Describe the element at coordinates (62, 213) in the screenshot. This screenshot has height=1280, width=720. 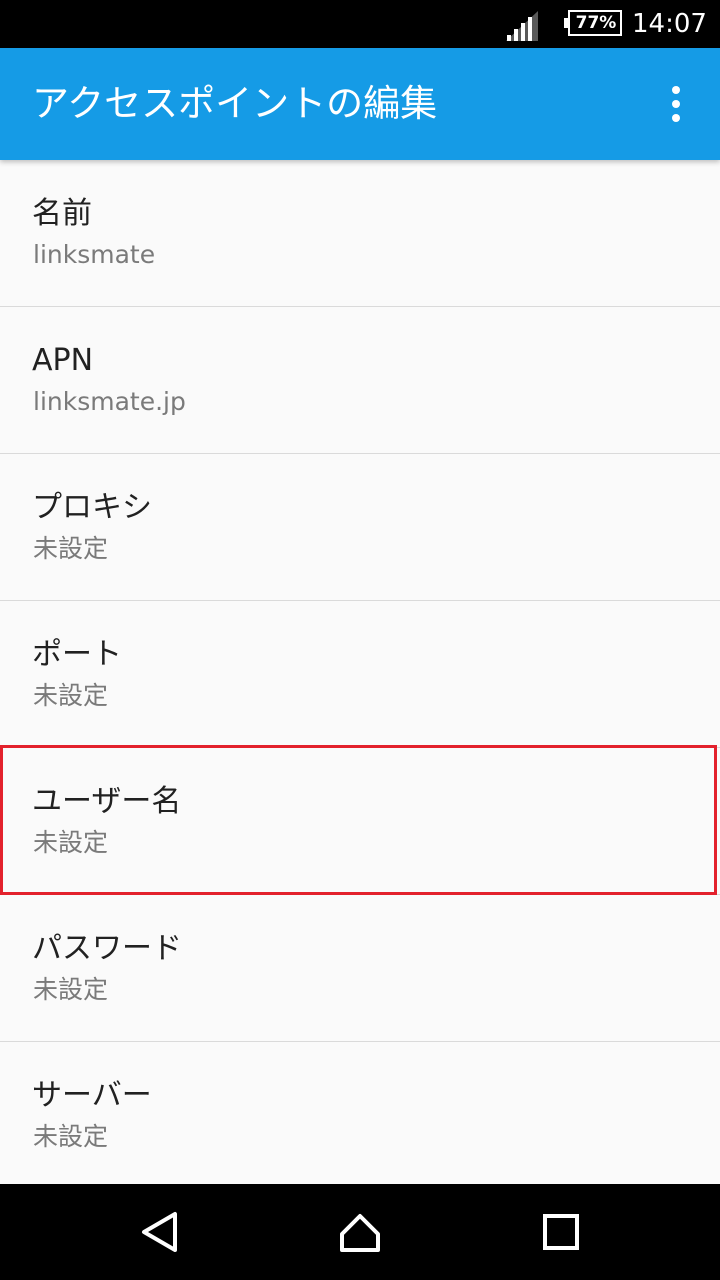
I see `setting-label: 名前` at that location.